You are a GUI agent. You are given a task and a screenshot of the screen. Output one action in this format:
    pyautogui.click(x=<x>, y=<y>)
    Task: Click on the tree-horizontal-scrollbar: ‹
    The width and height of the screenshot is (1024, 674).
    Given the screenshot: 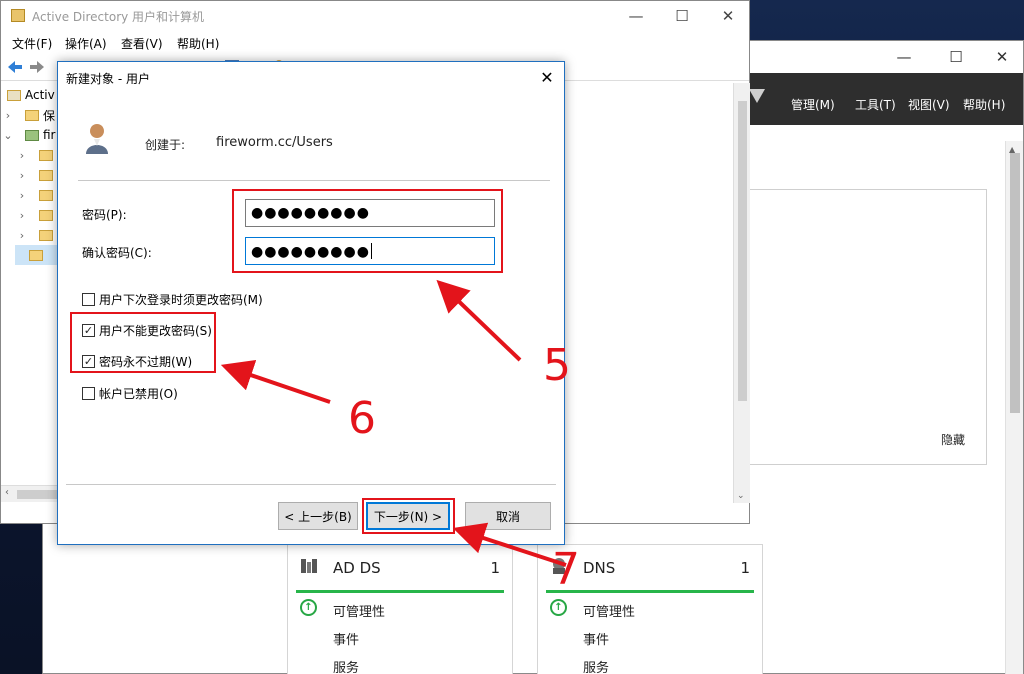 What is the action you would take?
    pyautogui.click(x=30, y=493)
    